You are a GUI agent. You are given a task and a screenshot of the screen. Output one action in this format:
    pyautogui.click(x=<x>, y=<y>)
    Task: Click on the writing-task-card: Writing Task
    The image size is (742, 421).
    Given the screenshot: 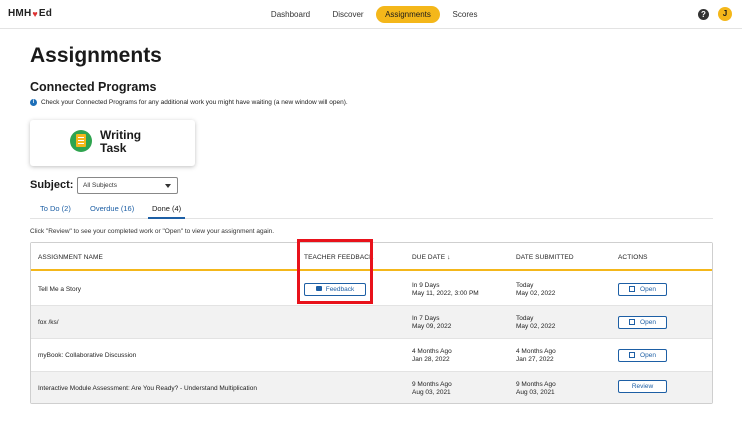 What is the action you would take?
    pyautogui.click(x=112, y=143)
    